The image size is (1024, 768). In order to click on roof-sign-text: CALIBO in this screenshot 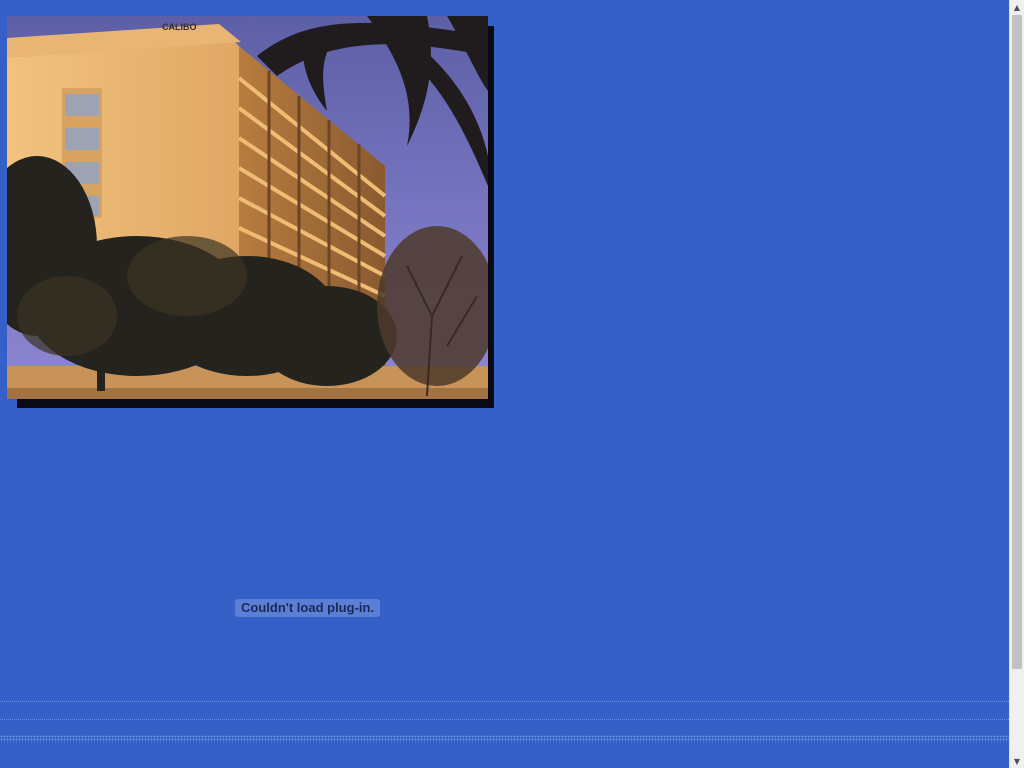, I will do `click(179, 27)`.